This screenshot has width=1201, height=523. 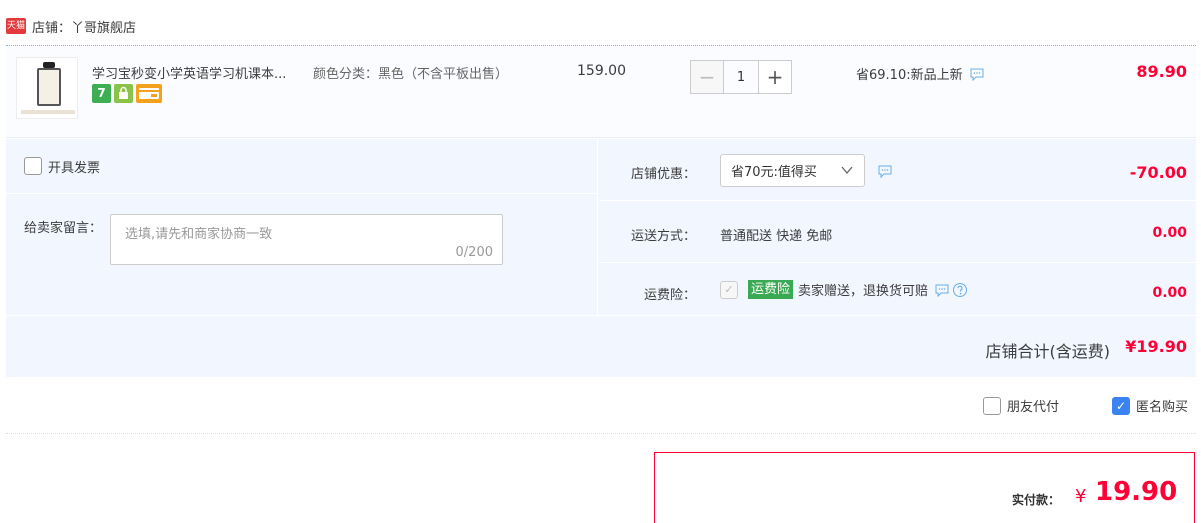 What do you see at coordinates (84, 26) in the screenshot?
I see `shop-name: 店铺：丫哥旗舰店` at bounding box center [84, 26].